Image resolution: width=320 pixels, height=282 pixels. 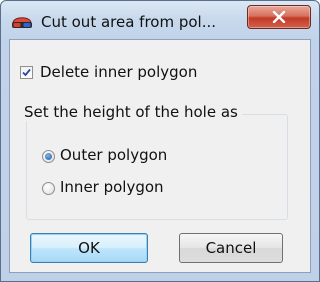 I want to click on delete-inner-polygon-checkbox, so click(x=26, y=72).